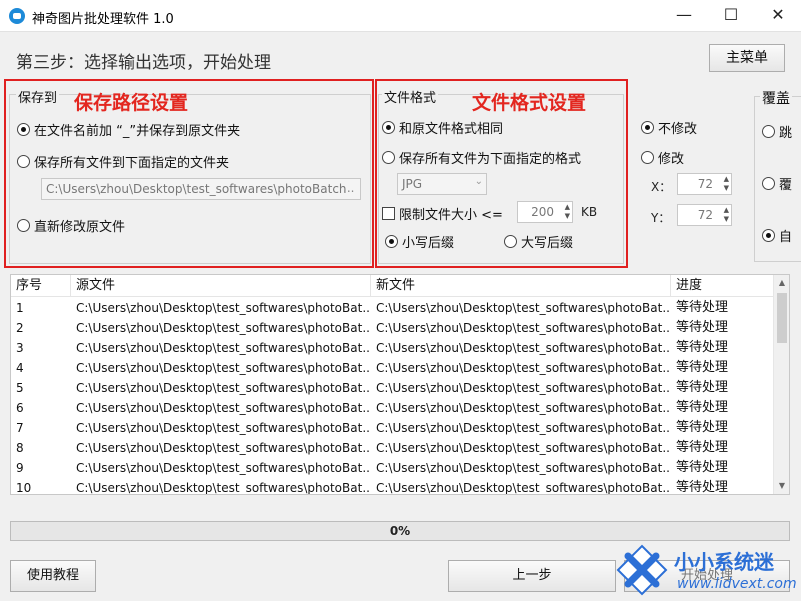 This screenshot has height=601, width=801. Describe the element at coordinates (661, 187) in the screenshot. I see `x-label: X：` at that location.